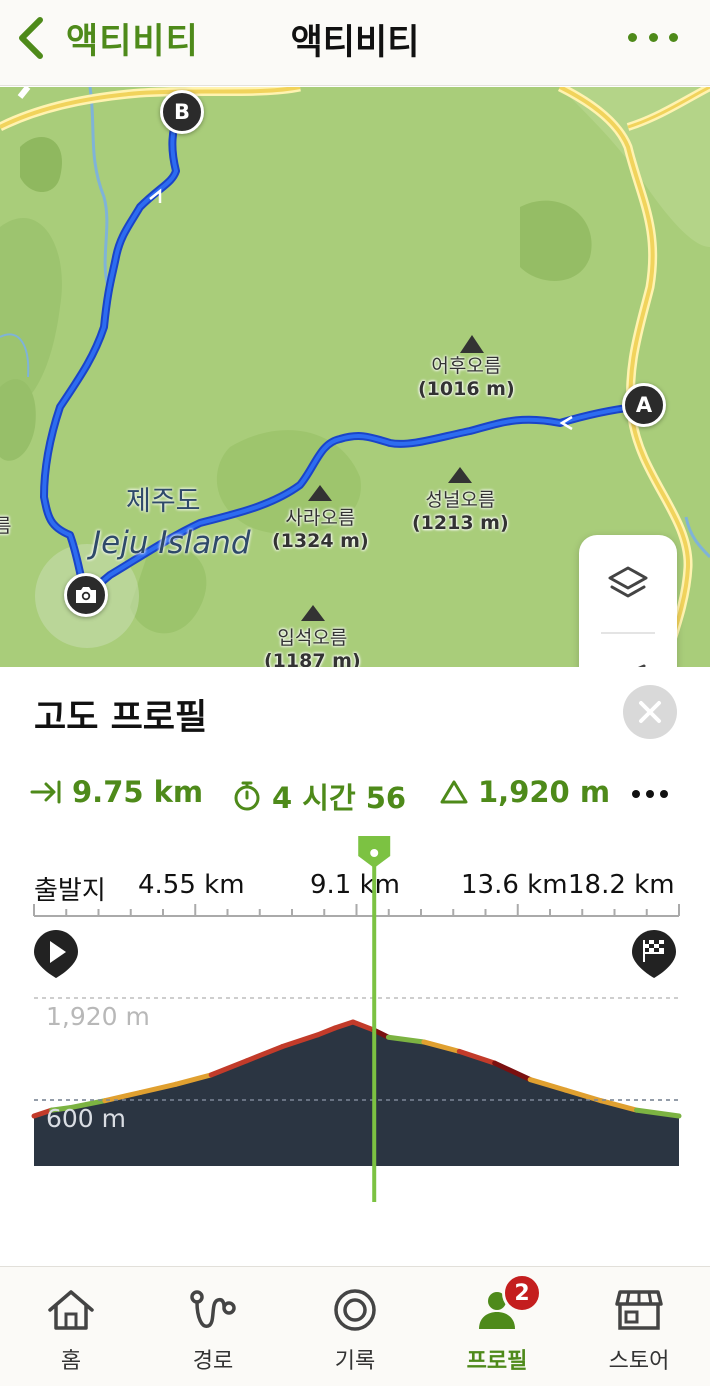 The width and height of the screenshot is (710, 1386). I want to click on bottom-navigation: 홈 경로 기록 2 프로필 스토어, so click(355, 1326).